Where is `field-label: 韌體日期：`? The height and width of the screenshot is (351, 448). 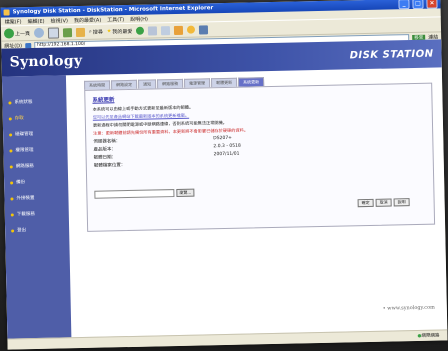 field-label: 韌體日期： is located at coordinates (105, 158).